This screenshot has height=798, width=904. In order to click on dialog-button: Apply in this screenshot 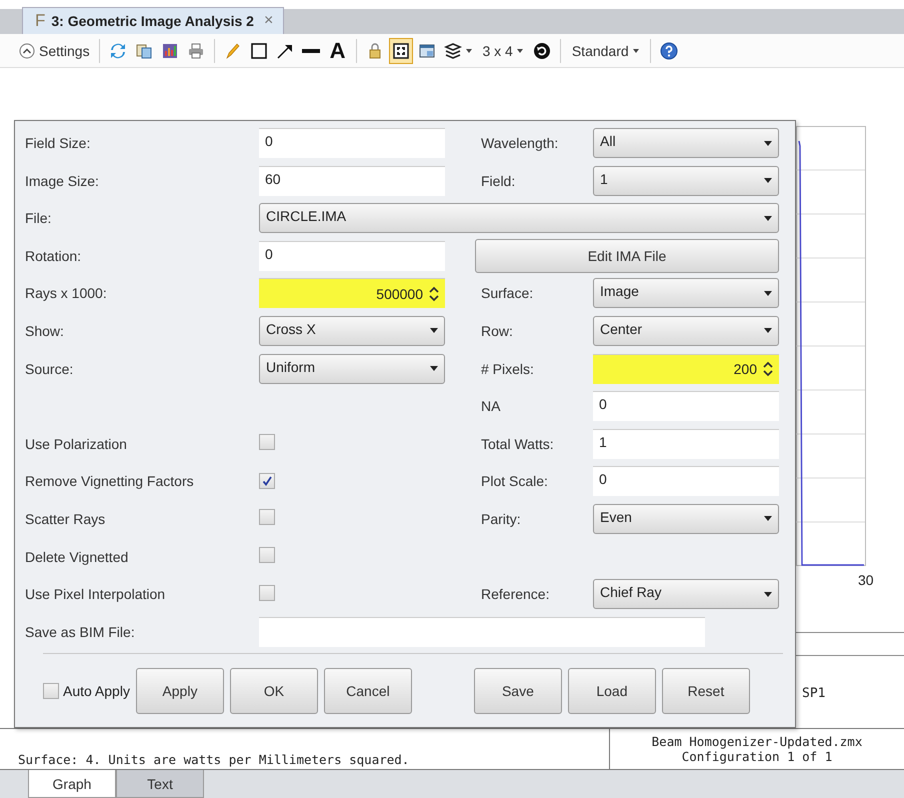, I will do `click(180, 691)`.